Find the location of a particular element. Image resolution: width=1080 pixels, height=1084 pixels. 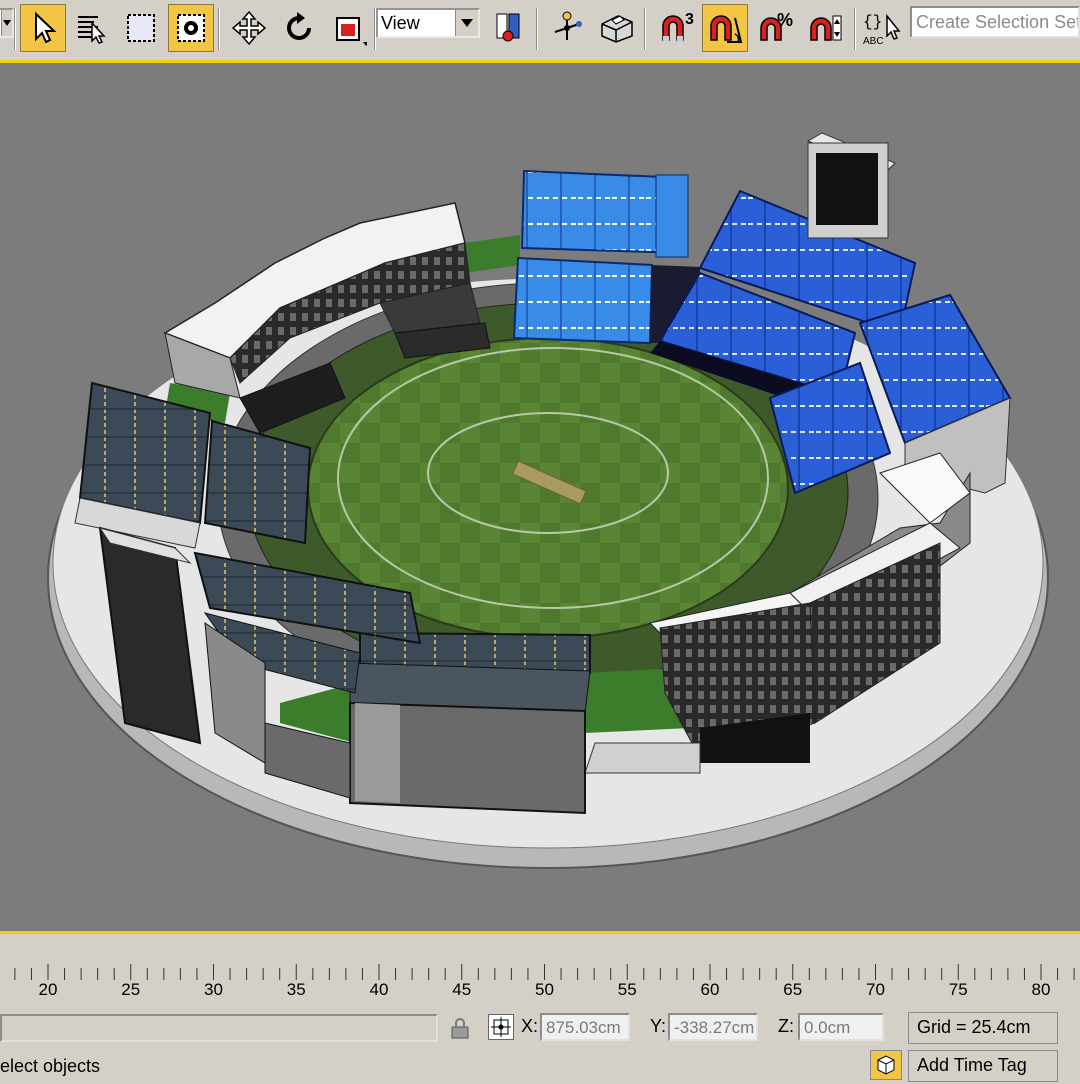

y-coordinate-field: -338.27cm is located at coordinates (713, 1027).